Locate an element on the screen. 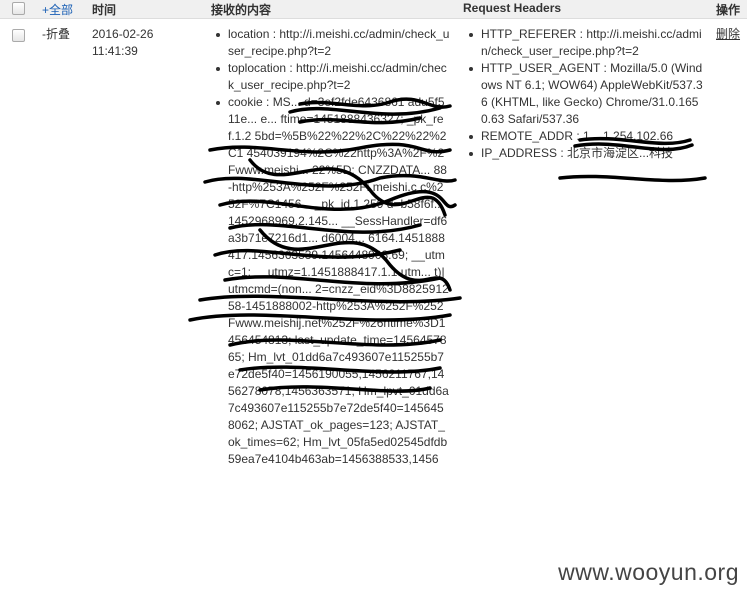 Image resolution: width=747 pixels, height=600 pixels. column-header-content: 接收的内容 is located at coordinates (241, 10).